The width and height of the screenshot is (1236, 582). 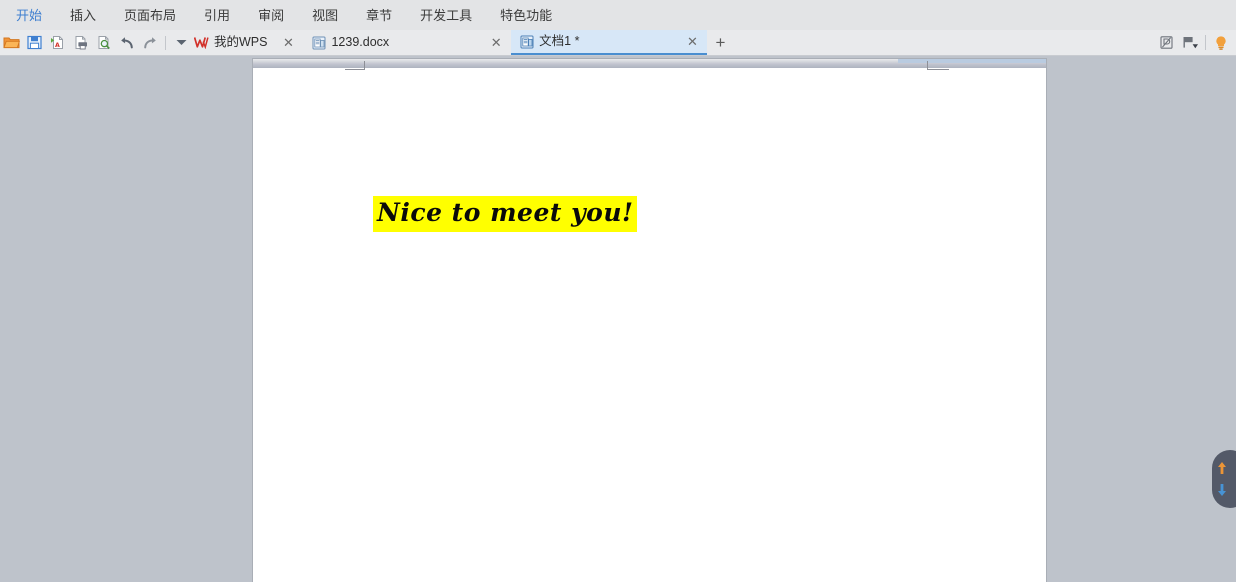 I want to click on doc-tab-label: 文档1 *, so click(x=559, y=41).